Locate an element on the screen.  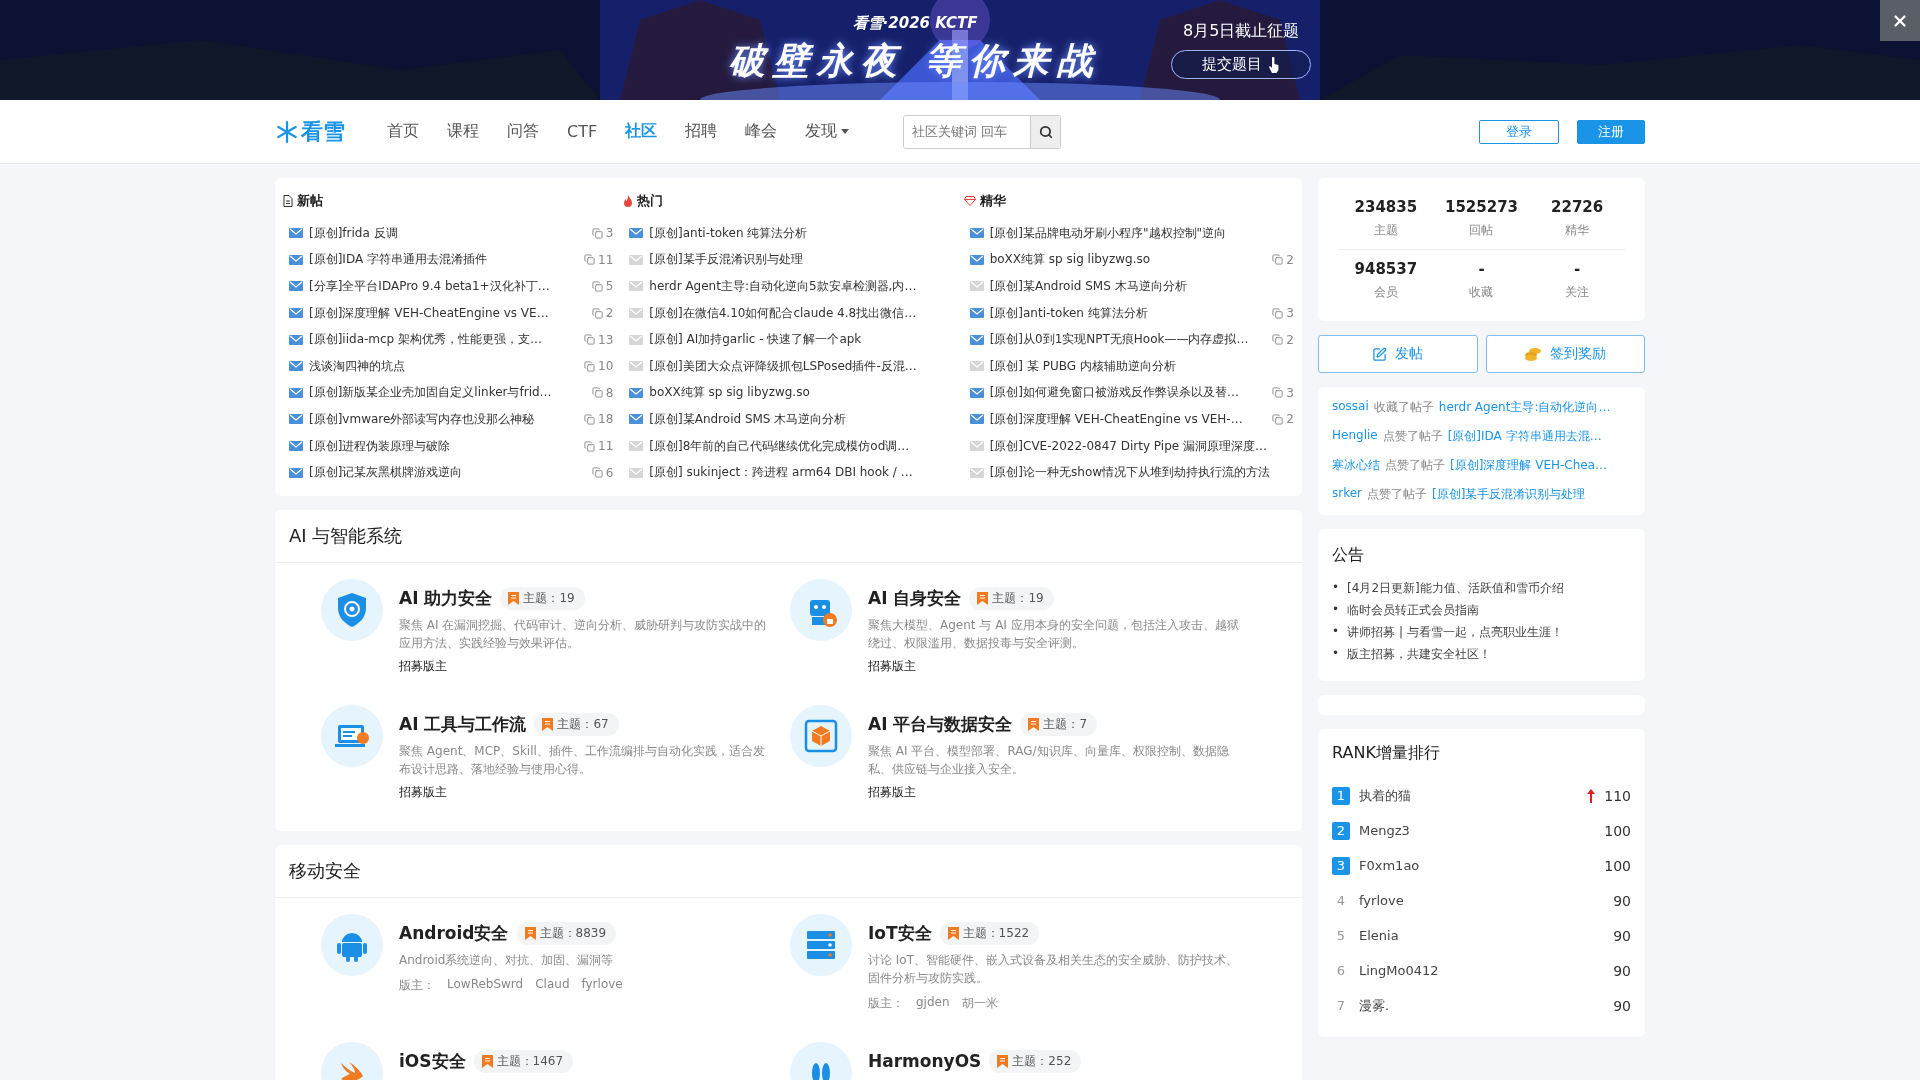
forum-title: HarmonyOS is located at coordinates (925, 1061).